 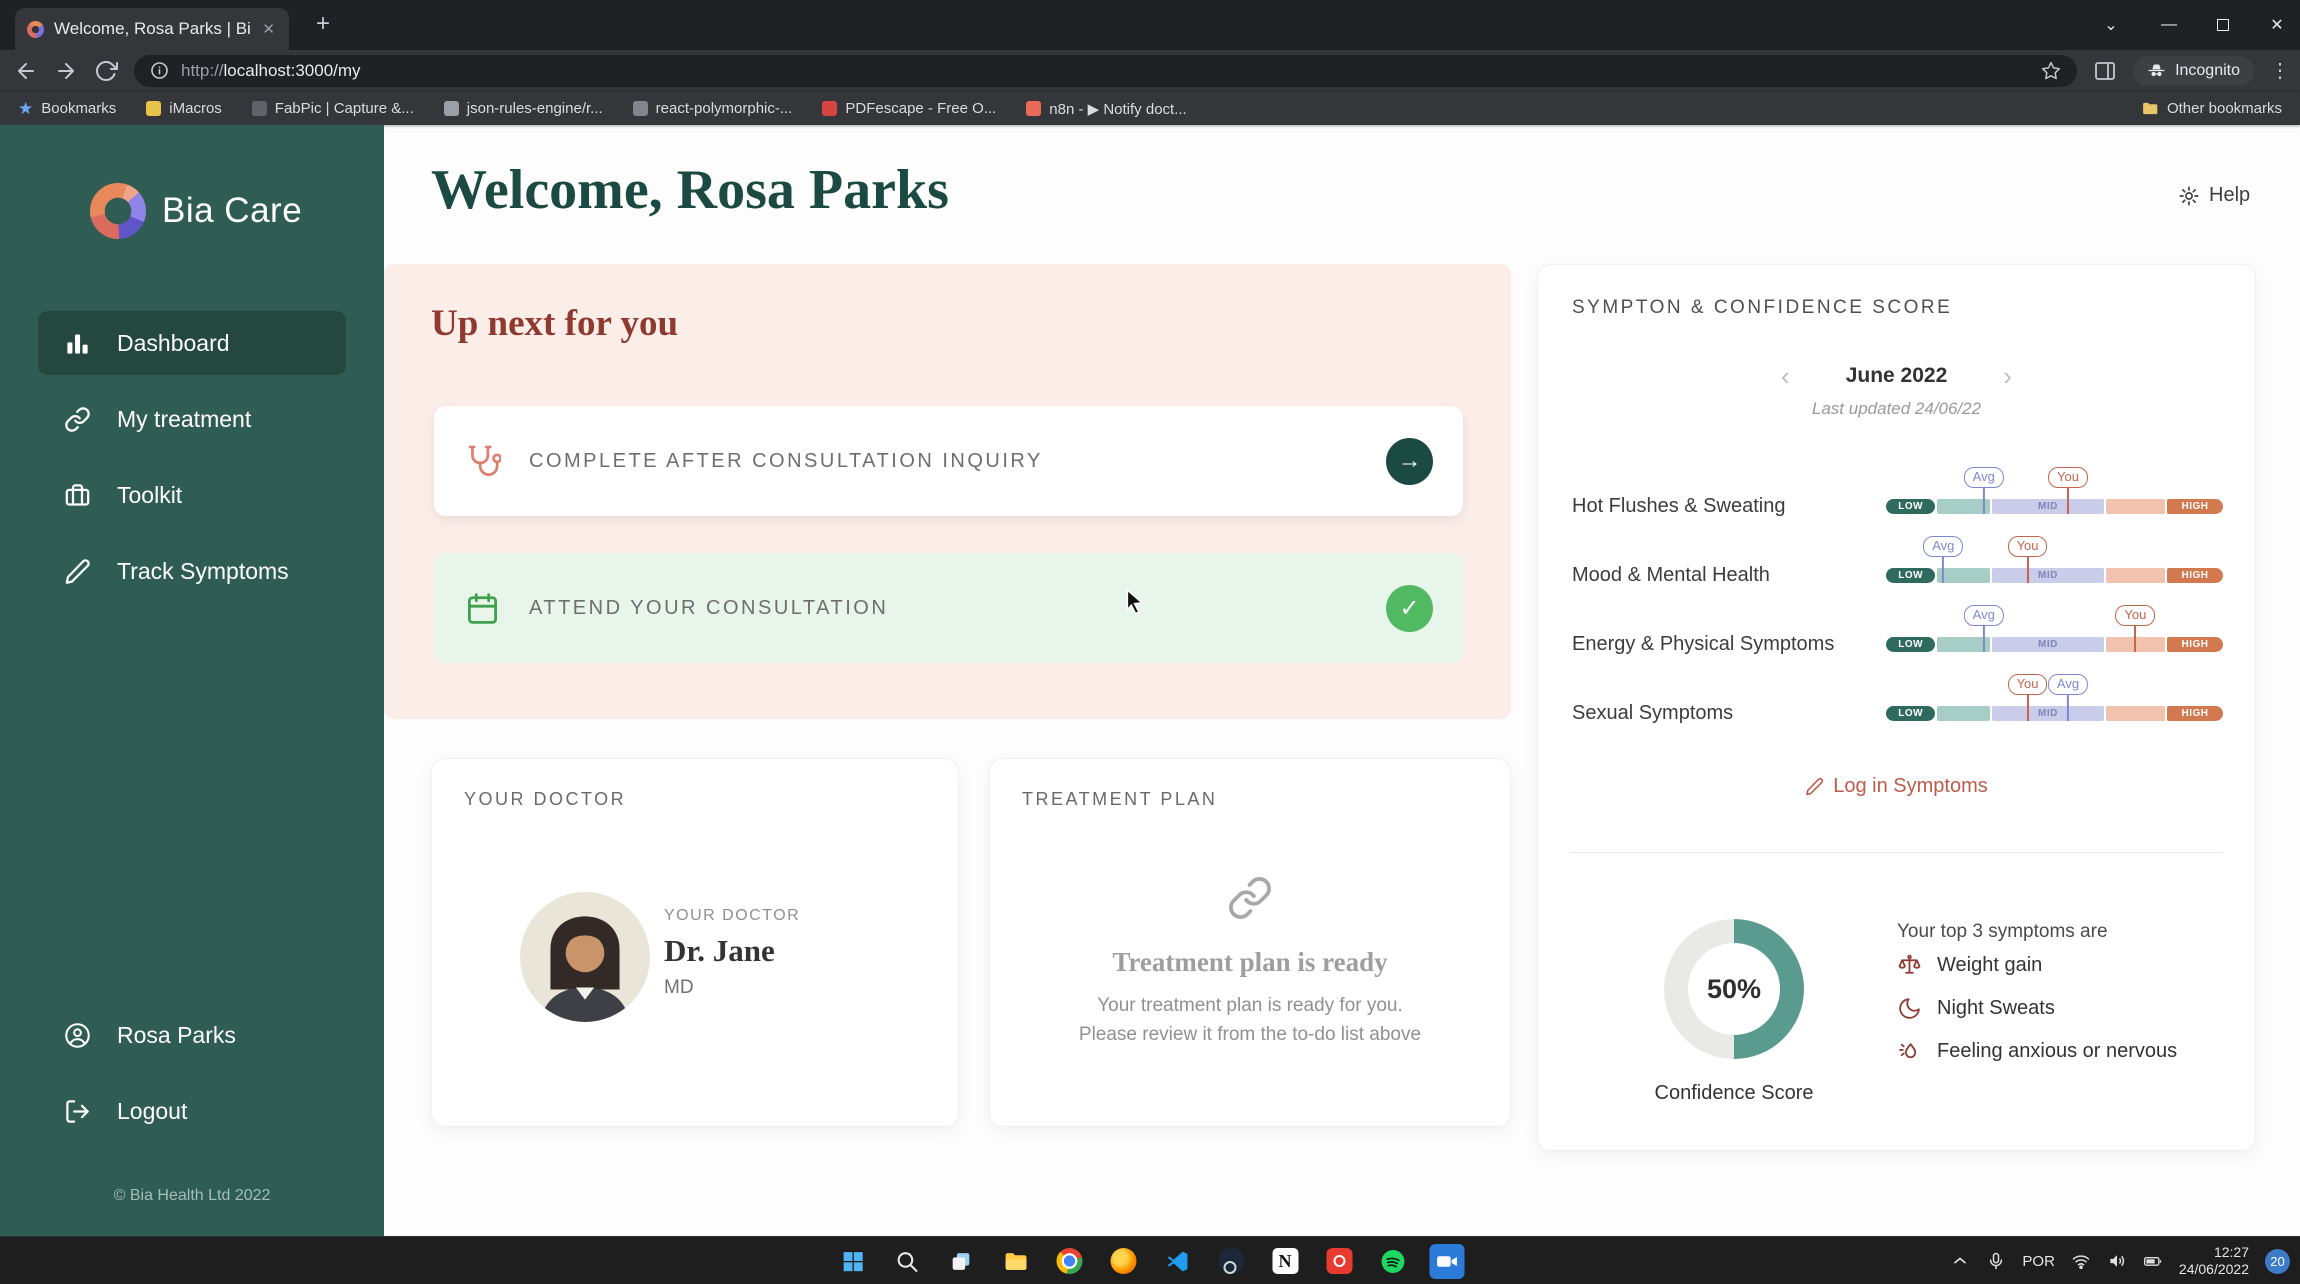 I want to click on task-done-icon: ✓, so click(x=1409, y=608).